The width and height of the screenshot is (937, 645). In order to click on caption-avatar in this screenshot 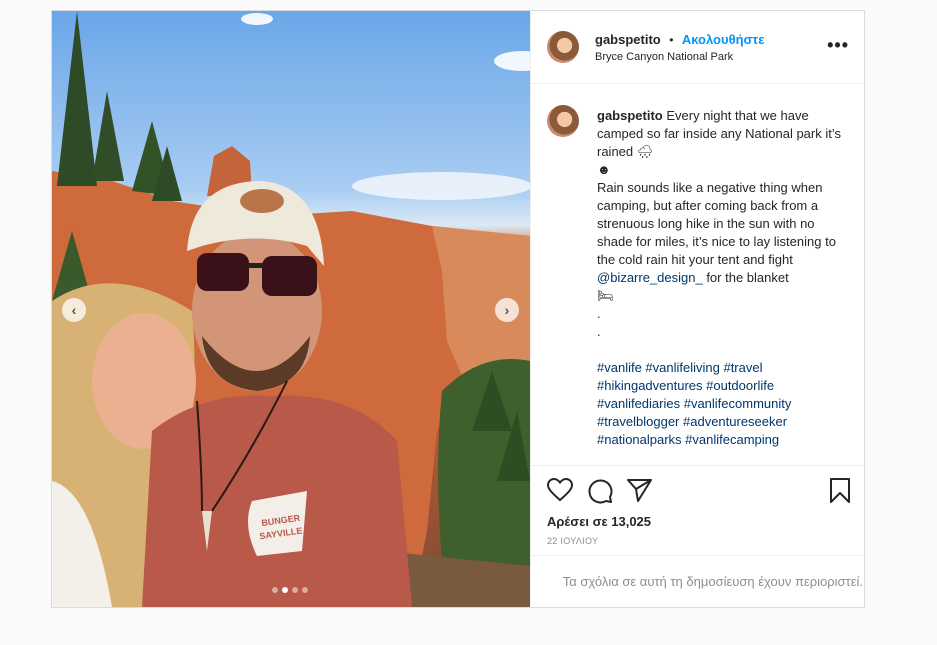, I will do `click(563, 121)`.